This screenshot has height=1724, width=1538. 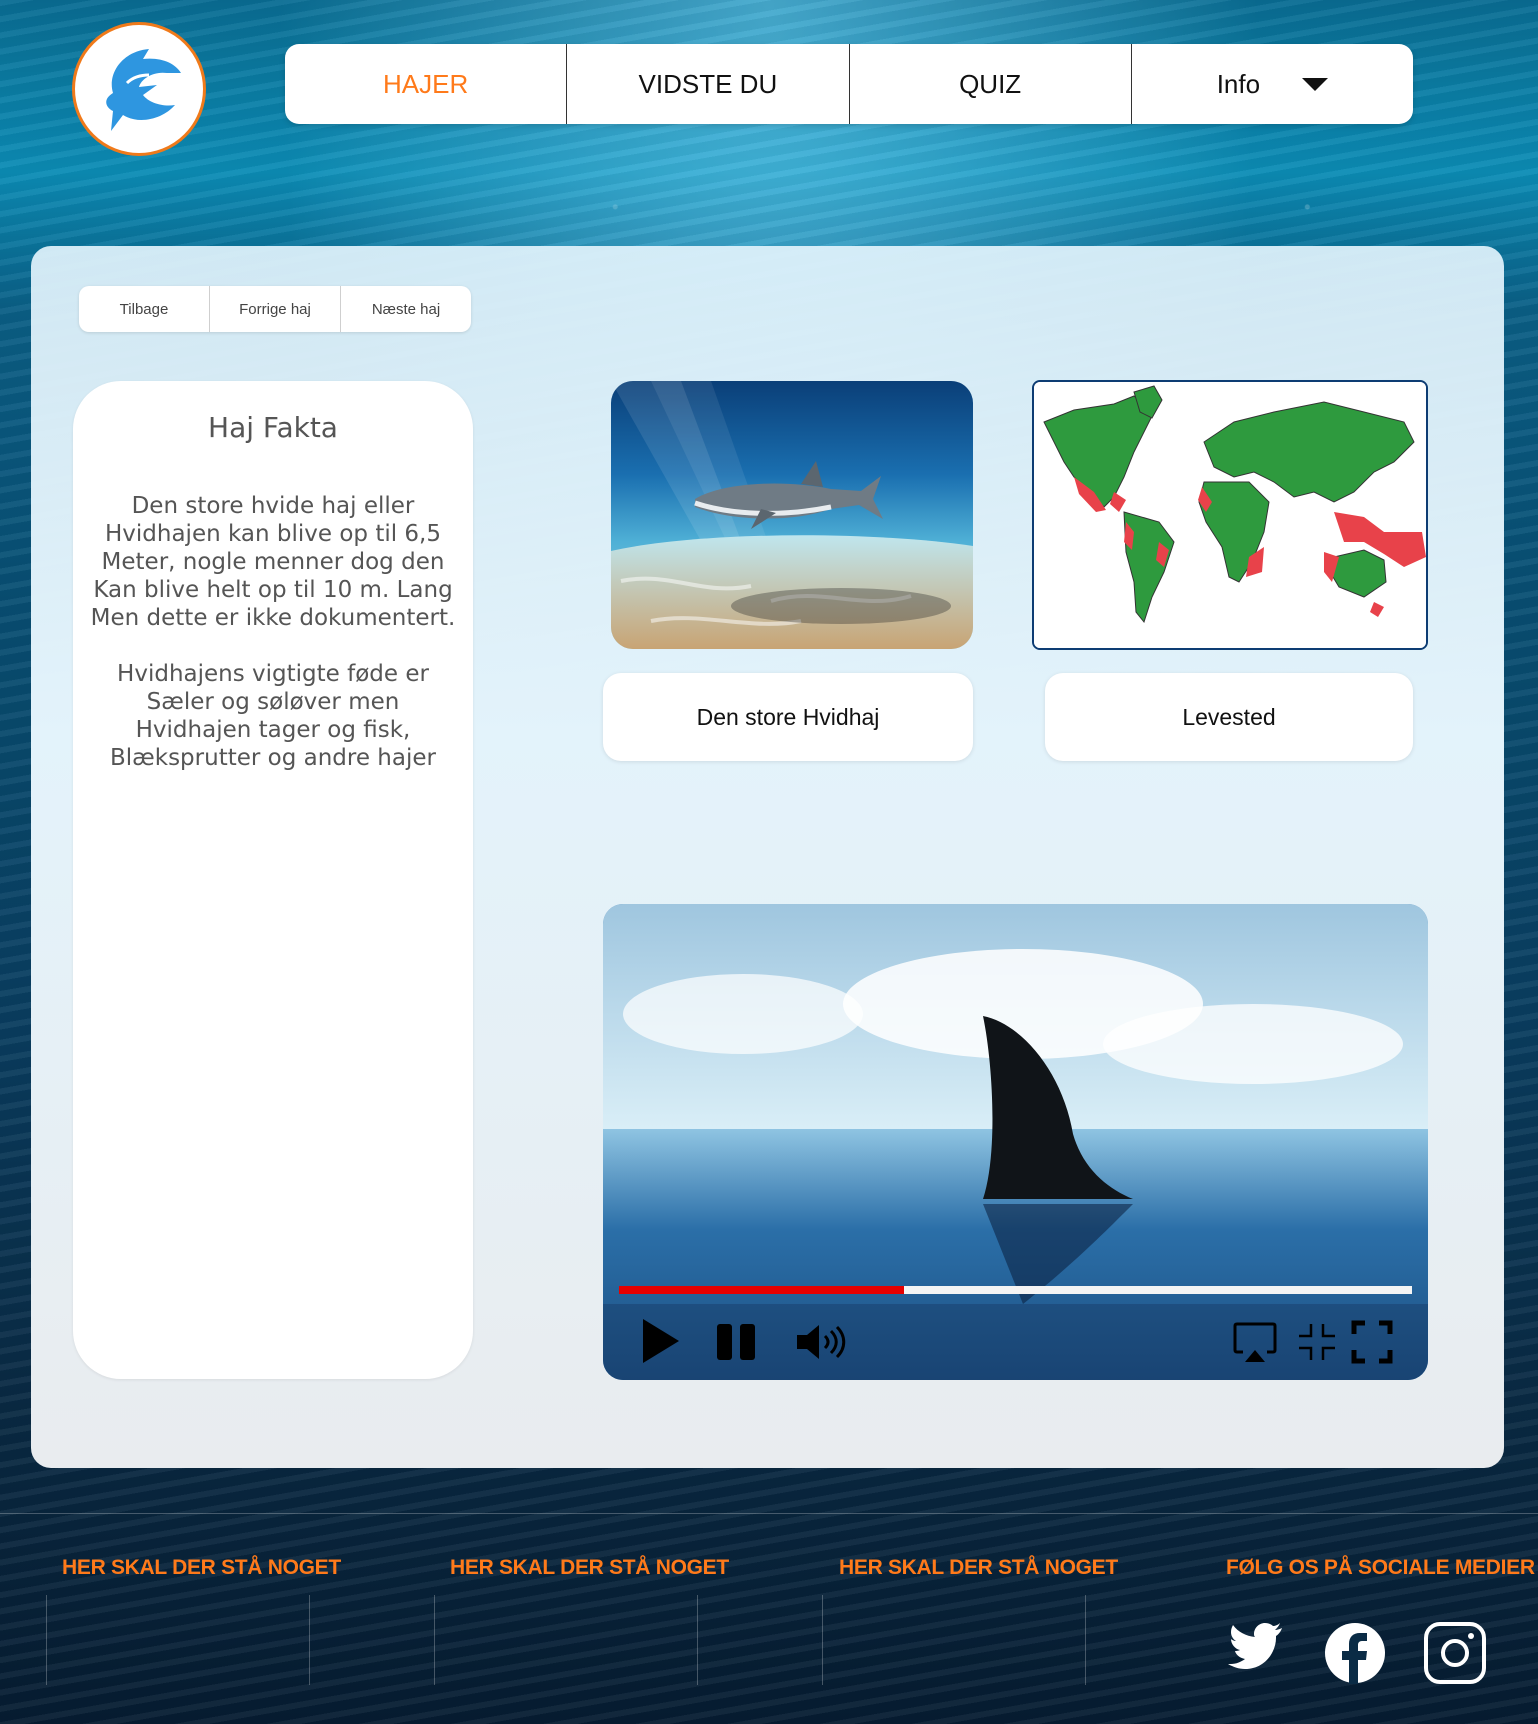 I want to click on habitat-map, so click(x=1230, y=515).